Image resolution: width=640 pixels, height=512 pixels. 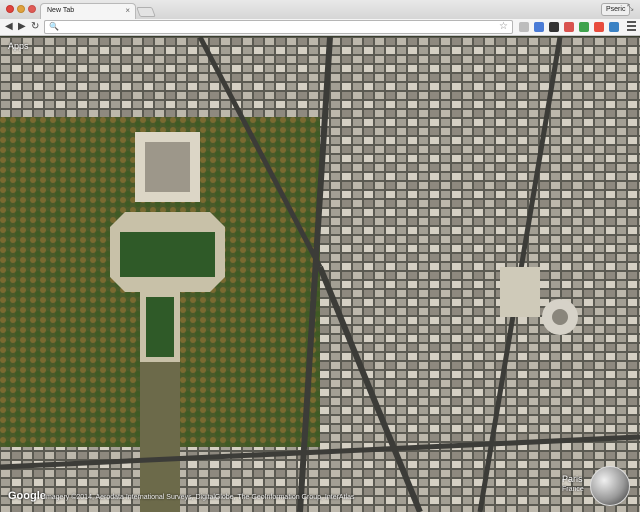 What do you see at coordinates (630, 8) in the screenshot?
I see `restore-icon: ⤡` at bounding box center [630, 8].